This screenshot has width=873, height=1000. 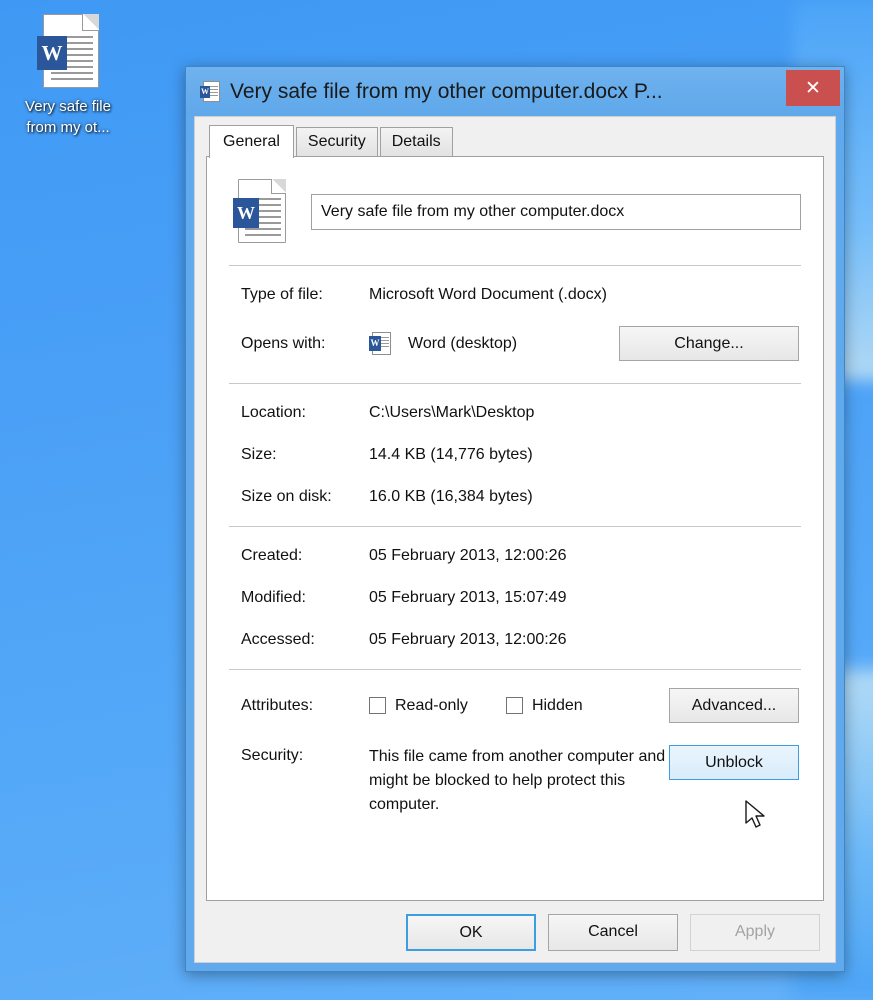 I want to click on dialog-footer: OK Cancel Apply, so click(x=515, y=926).